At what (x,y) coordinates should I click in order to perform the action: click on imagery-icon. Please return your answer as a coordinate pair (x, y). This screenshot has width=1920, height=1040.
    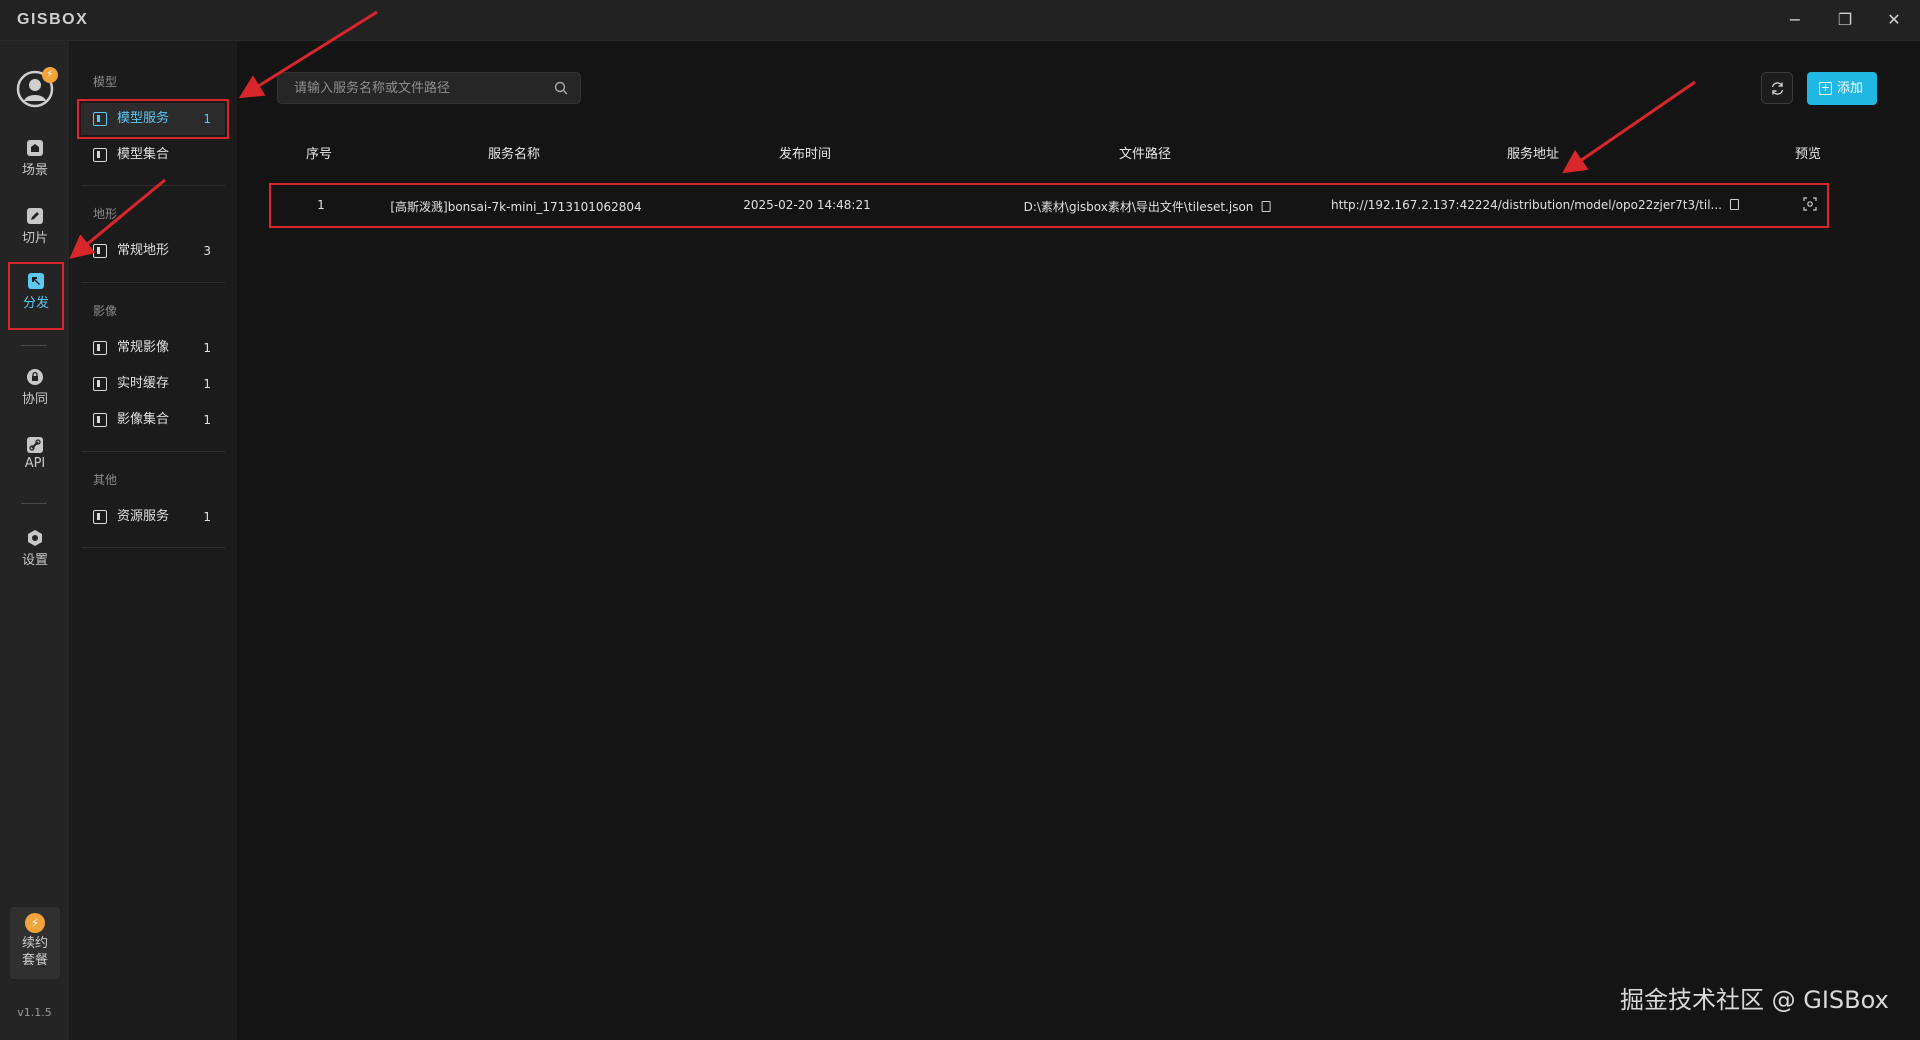
    Looking at the image, I should click on (100, 348).